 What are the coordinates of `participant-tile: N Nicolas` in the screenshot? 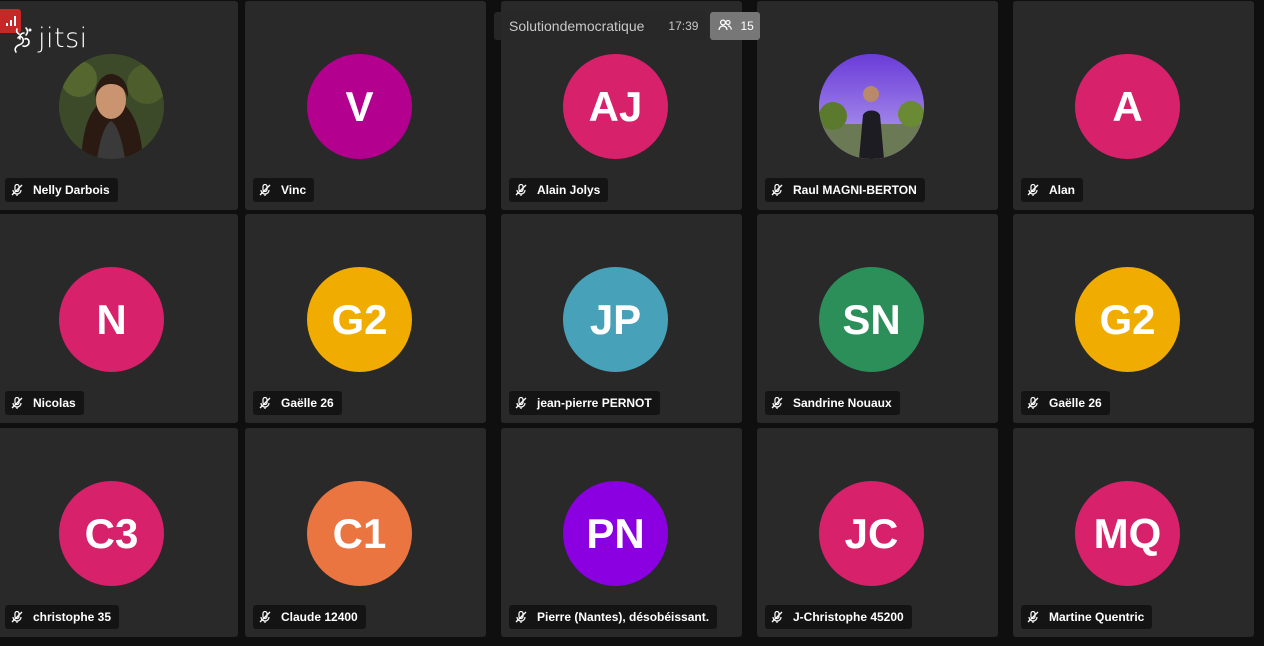 It's located at (119, 318).